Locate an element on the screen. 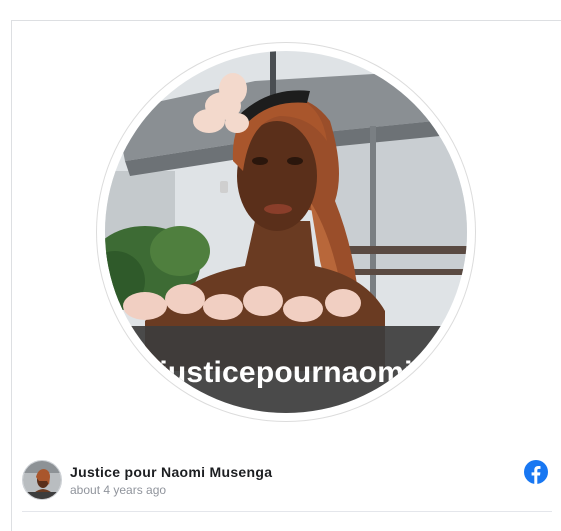  image-overlay-text: justicepournaomi is located at coordinates (286, 372).